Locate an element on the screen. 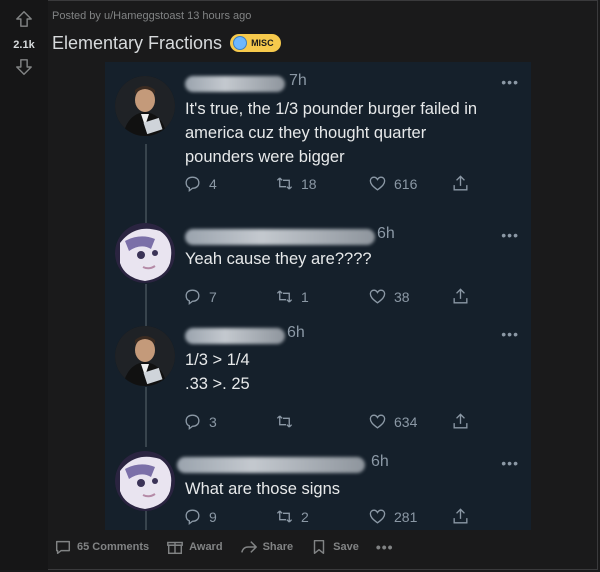  retweet-icon: 1 is located at coordinates (292, 296).